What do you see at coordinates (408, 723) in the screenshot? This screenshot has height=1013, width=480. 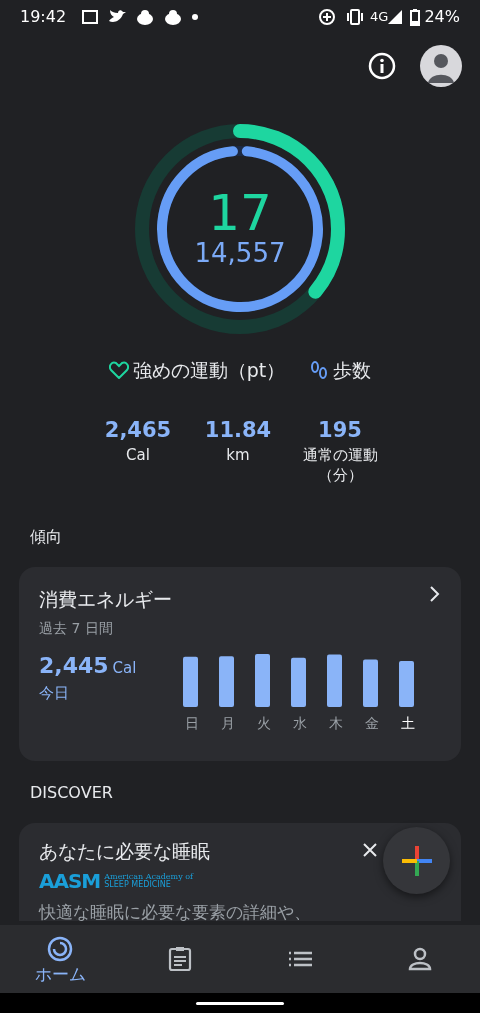 I see `day-label: 土` at bounding box center [408, 723].